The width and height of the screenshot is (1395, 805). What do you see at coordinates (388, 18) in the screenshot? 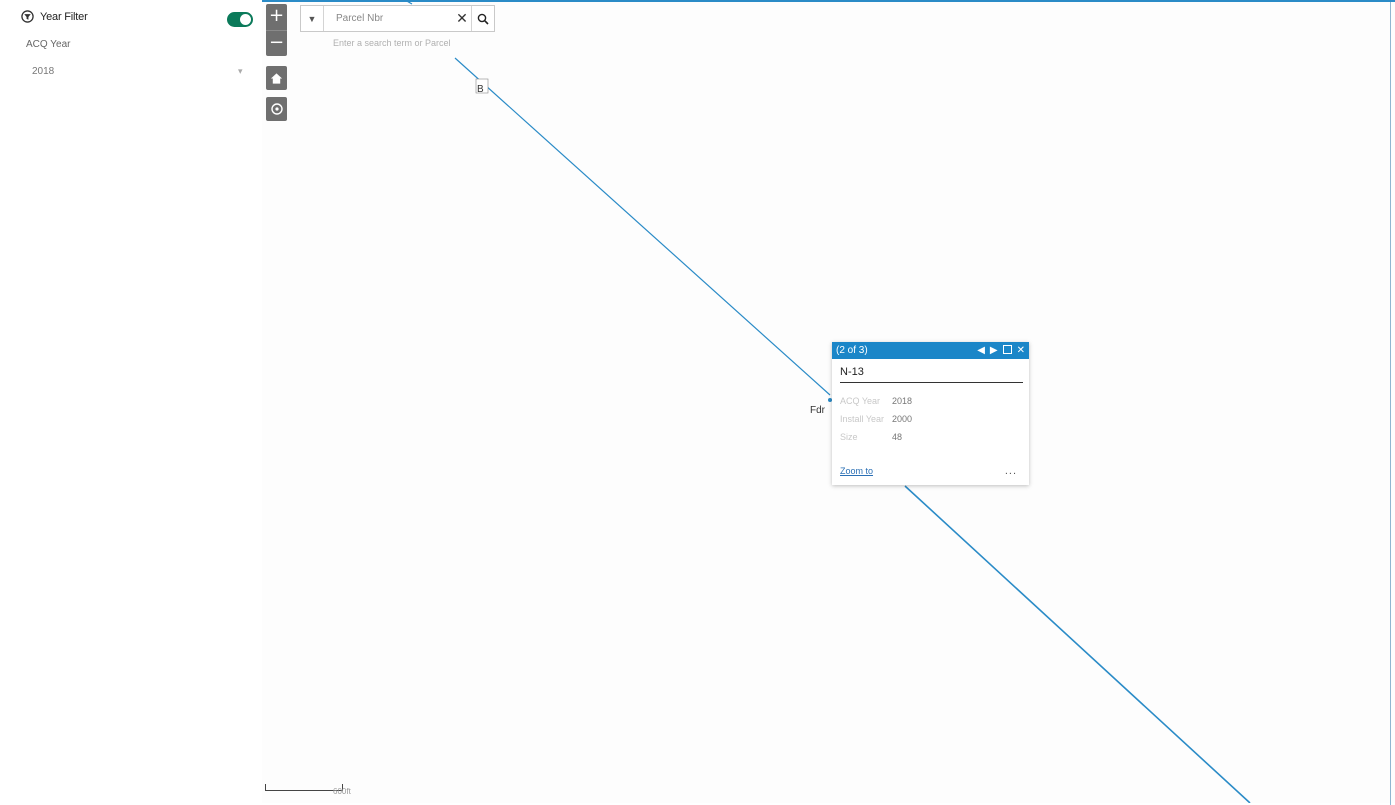
I see `search-input: Parcel Nbr` at bounding box center [388, 18].